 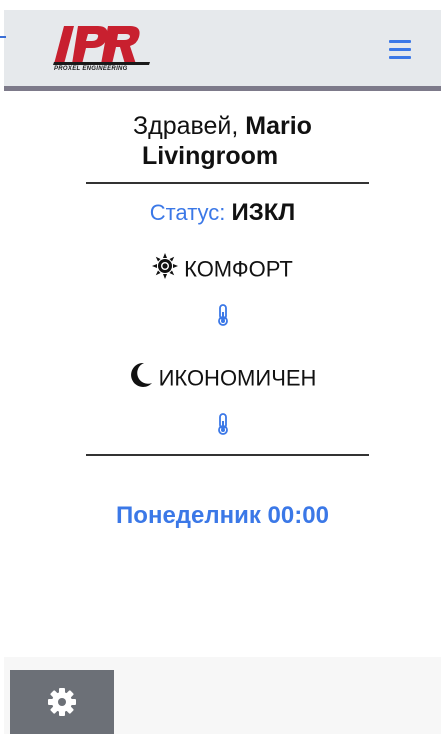 What do you see at coordinates (237, 378) in the screenshot?
I see `mode-economy-label: ИКОНОМИЧЕН` at bounding box center [237, 378].